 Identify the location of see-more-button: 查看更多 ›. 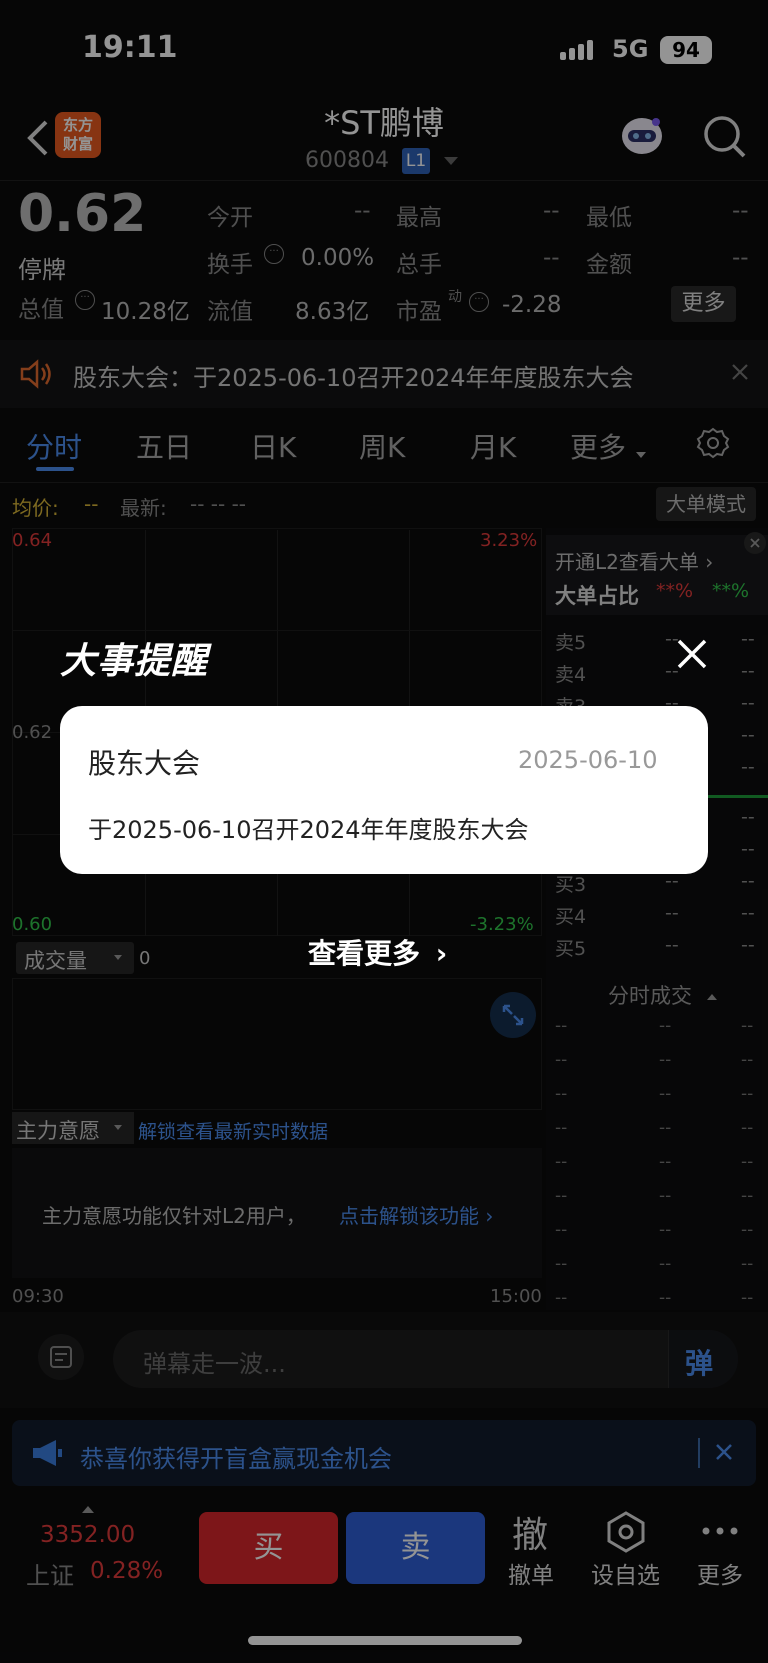
(377, 952).